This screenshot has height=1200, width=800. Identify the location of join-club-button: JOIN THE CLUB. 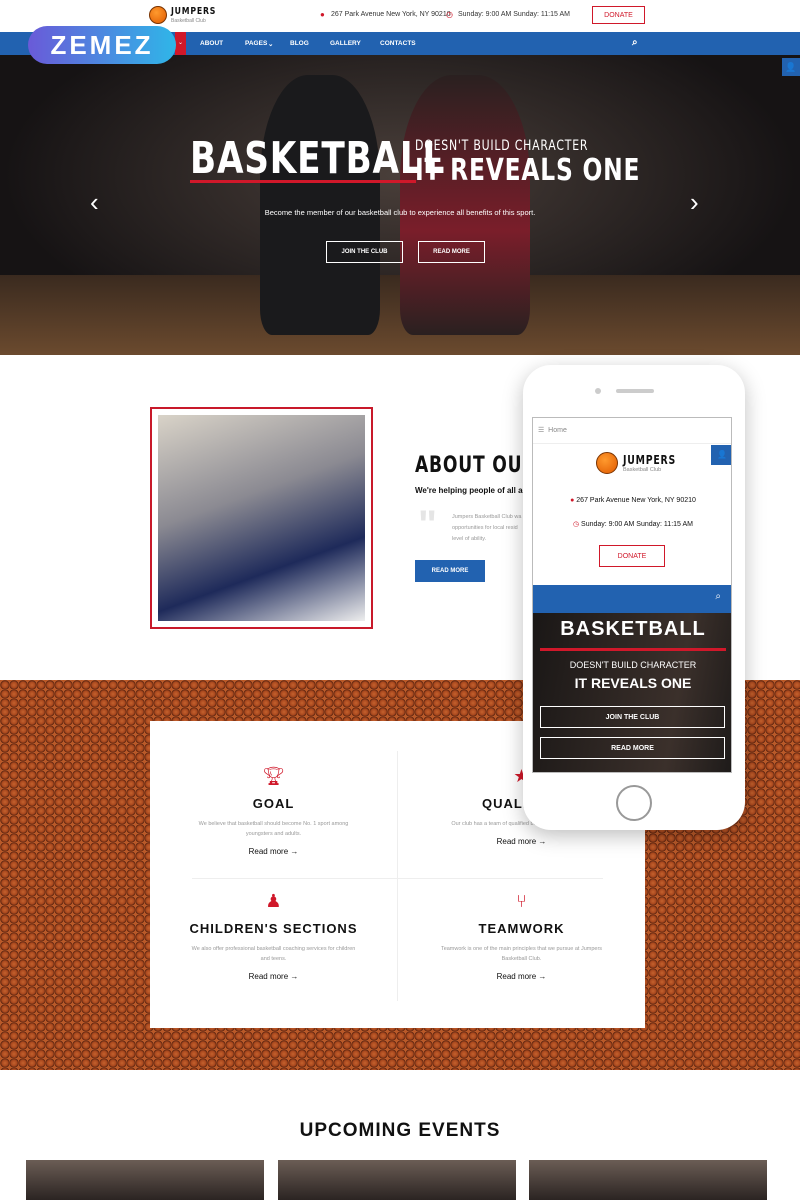
(364, 252).